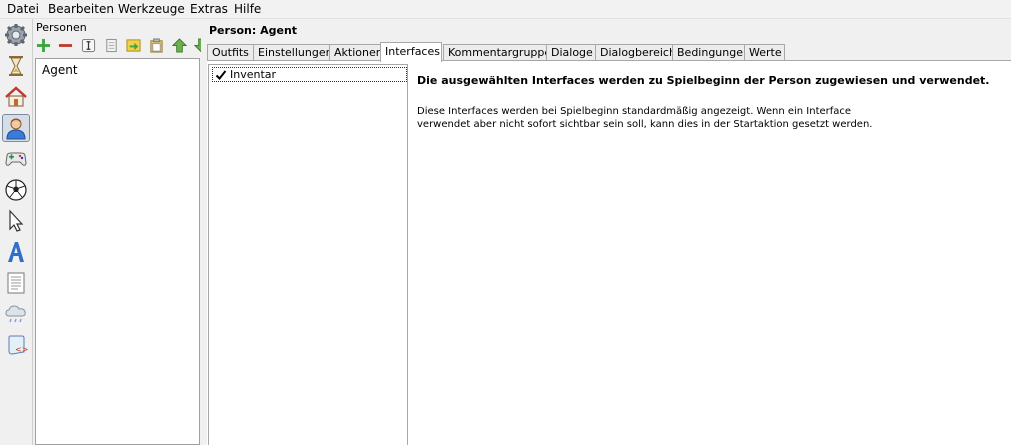  Describe the element at coordinates (16, 66) in the screenshot. I see `hourglass-icon` at that location.